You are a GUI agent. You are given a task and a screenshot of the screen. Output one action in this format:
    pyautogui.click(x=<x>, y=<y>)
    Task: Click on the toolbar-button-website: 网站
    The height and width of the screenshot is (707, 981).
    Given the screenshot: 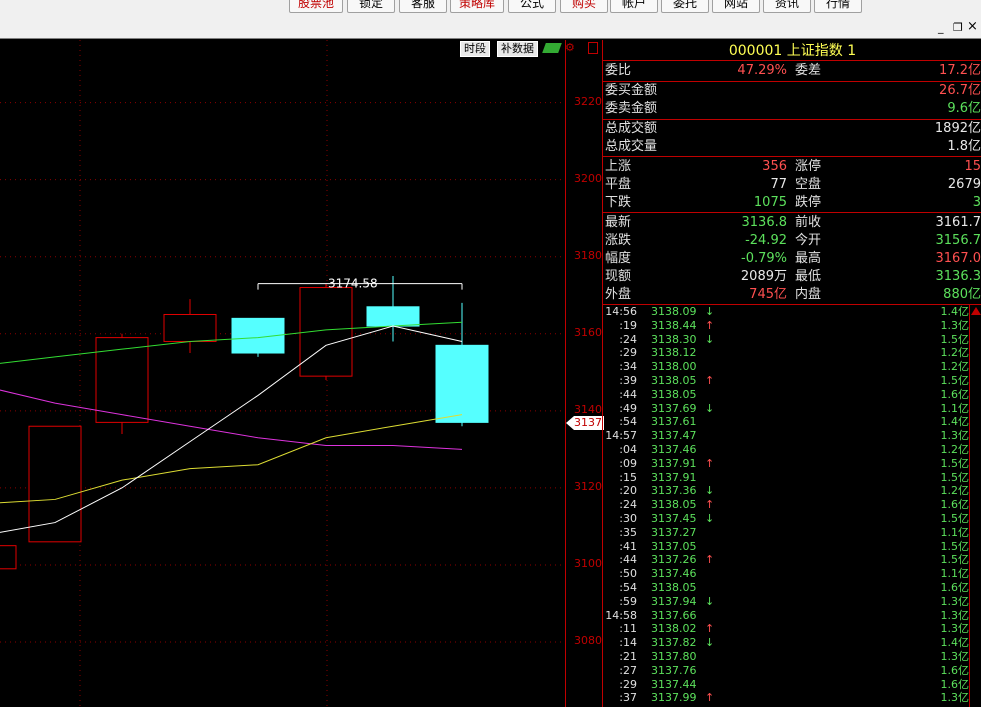 What is the action you would take?
    pyautogui.click(x=736, y=6)
    